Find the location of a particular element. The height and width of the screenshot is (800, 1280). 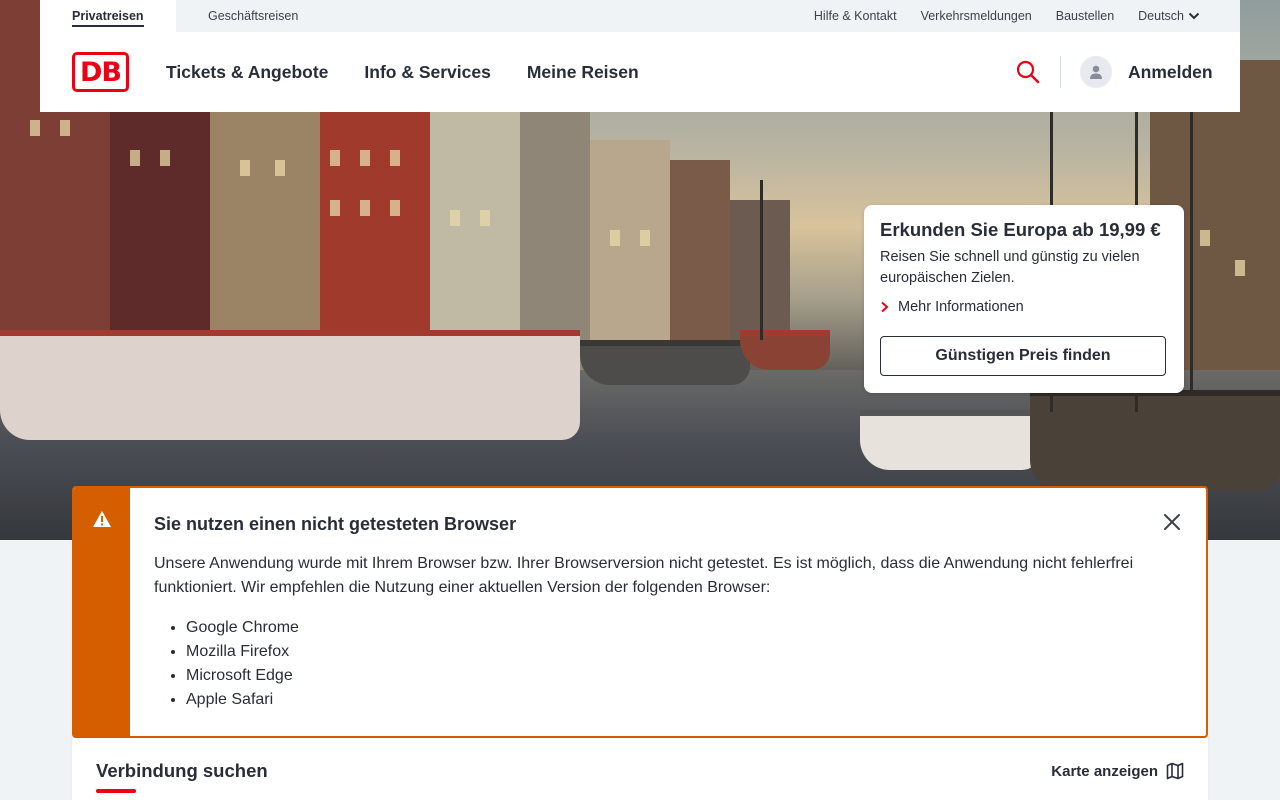

nav-divider is located at coordinates (1060, 72).